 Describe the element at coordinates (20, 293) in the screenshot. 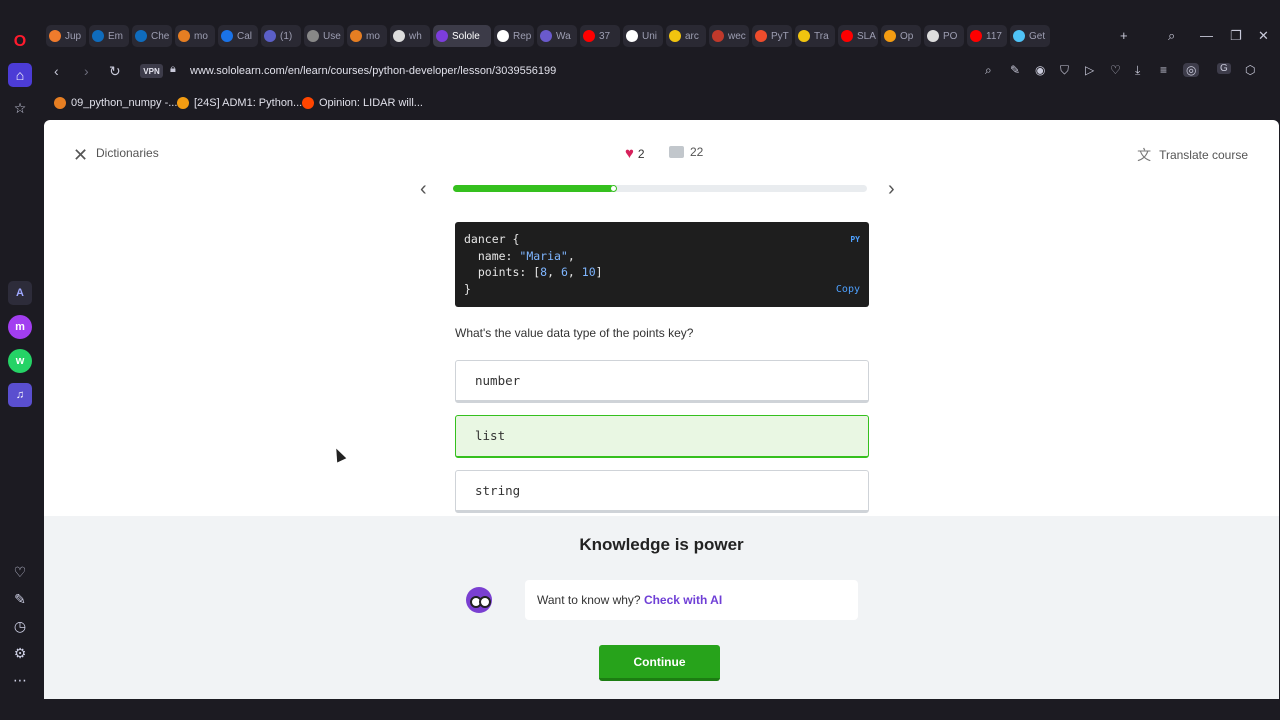

I see `aria-icon: A` at that location.